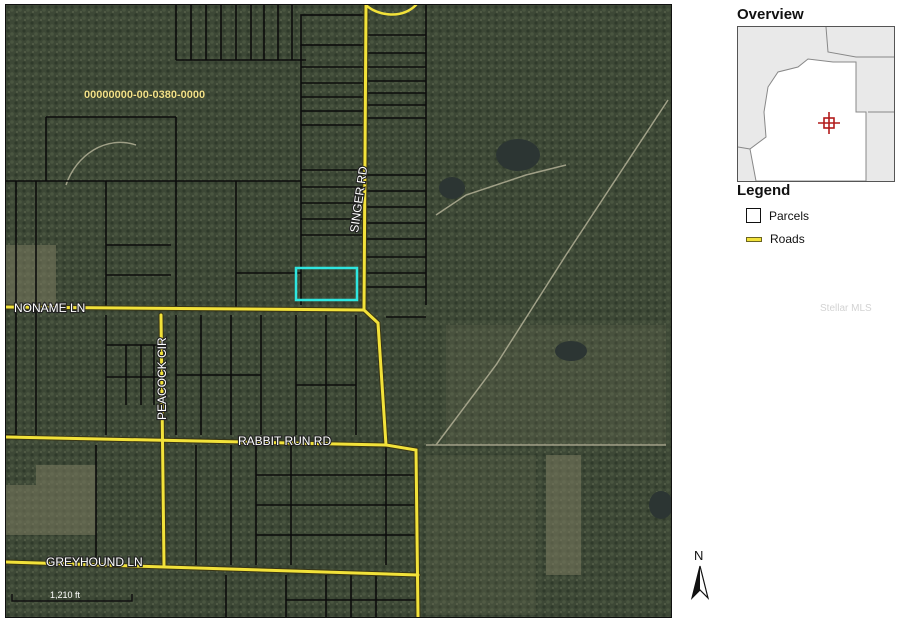 This screenshot has height=618, width=900. I want to click on north-arrow: N, so click(700, 576).